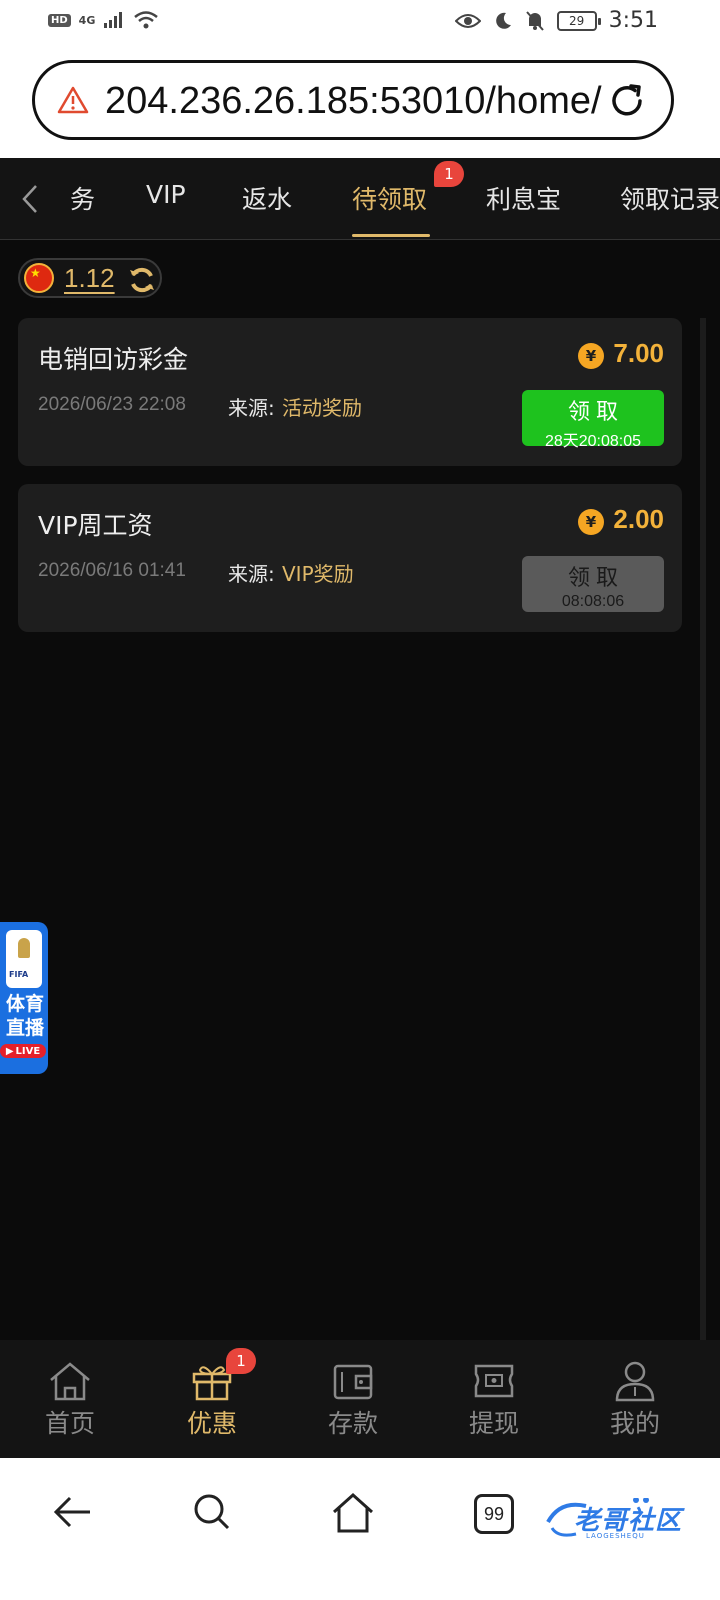  I want to click on reward-title: VIP周工资, so click(95, 525).